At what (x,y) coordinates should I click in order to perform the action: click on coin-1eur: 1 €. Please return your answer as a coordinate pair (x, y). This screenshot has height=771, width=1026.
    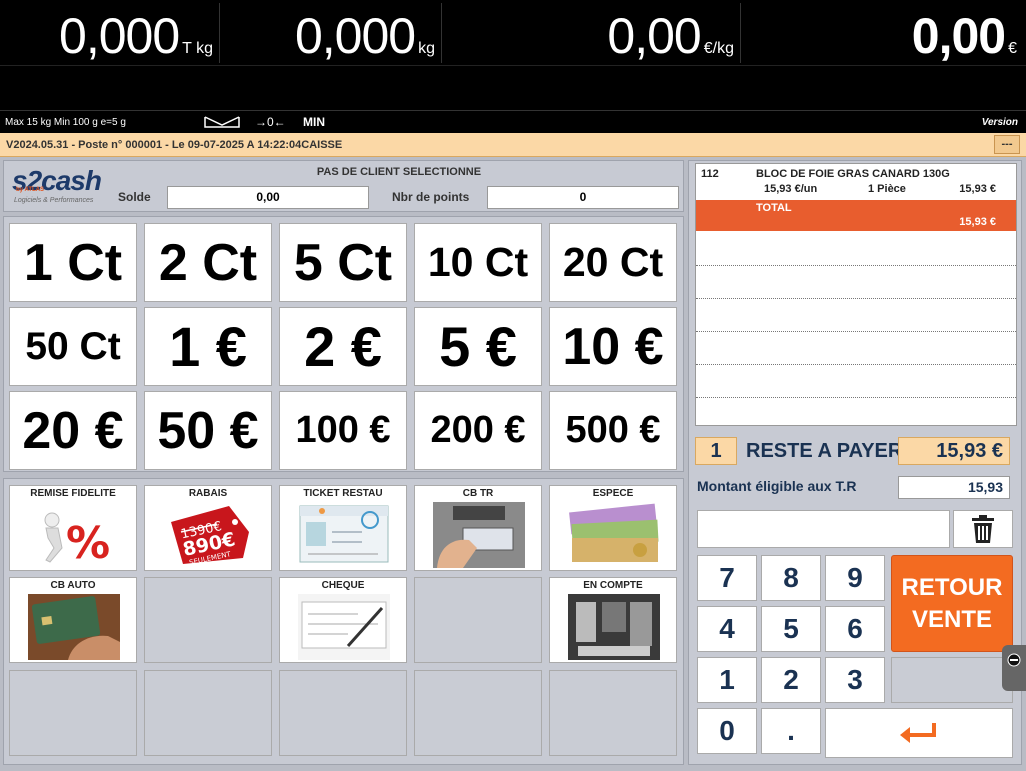
    Looking at the image, I should click on (208, 346).